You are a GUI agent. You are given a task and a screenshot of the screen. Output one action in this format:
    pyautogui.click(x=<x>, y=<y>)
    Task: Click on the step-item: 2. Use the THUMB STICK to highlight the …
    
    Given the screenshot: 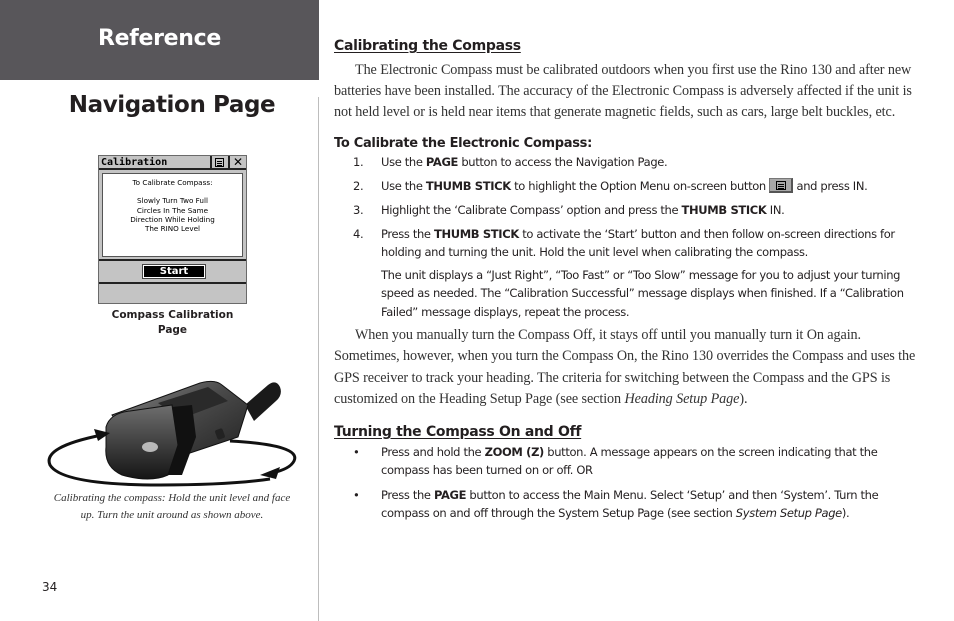 What is the action you would take?
    pyautogui.click(x=626, y=186)
    